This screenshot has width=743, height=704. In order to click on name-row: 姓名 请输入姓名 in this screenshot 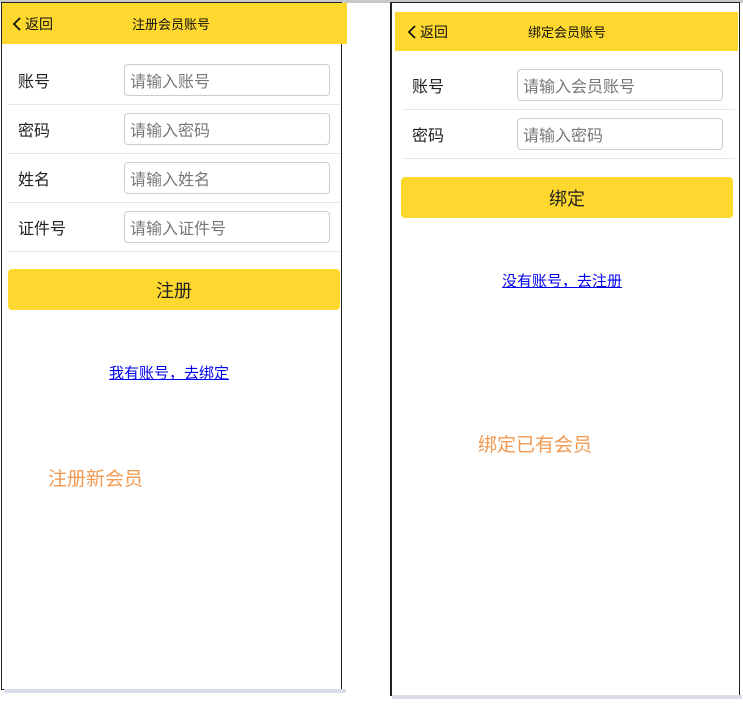, I will do `click(174, 178)`.